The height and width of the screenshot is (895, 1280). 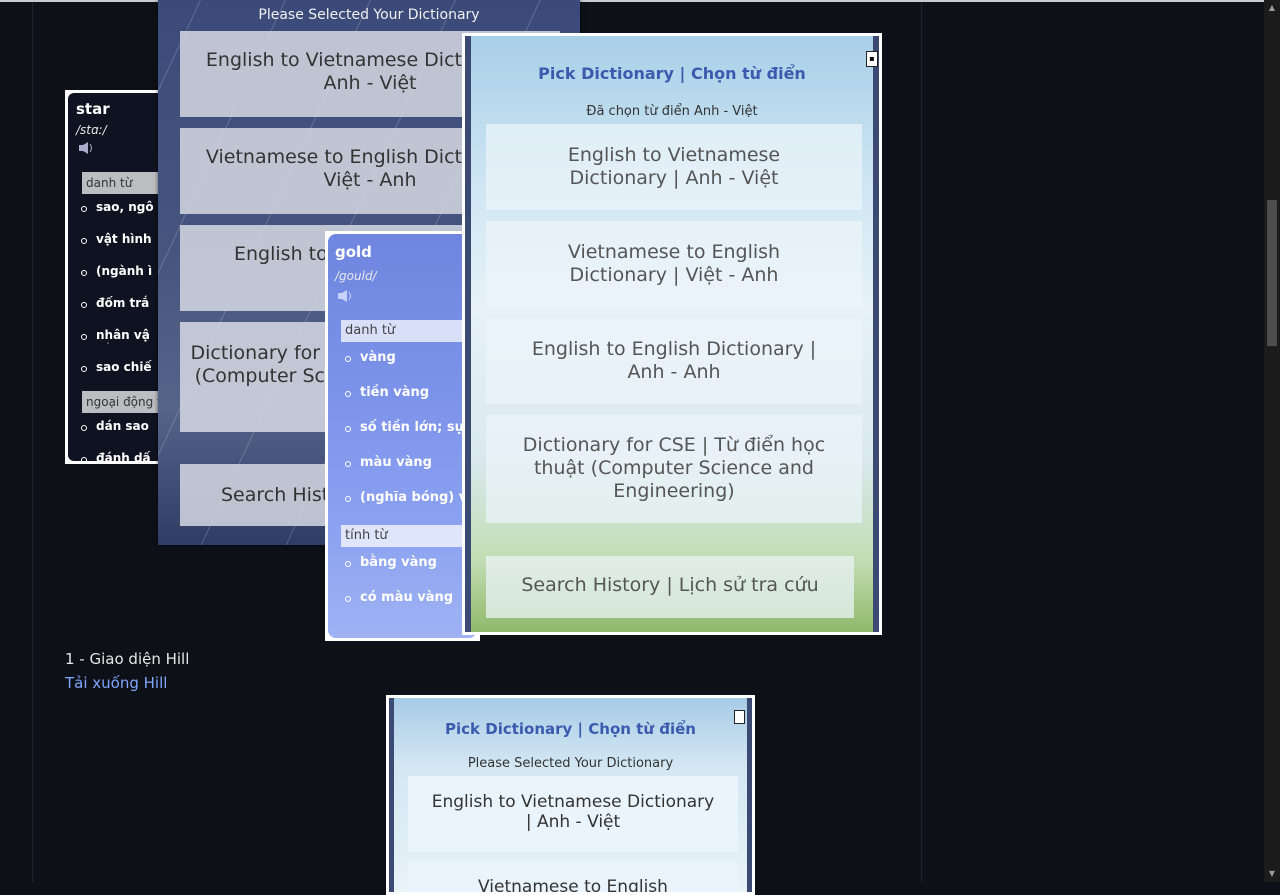 I want to click on close-icon, so click(x=739, y=717).